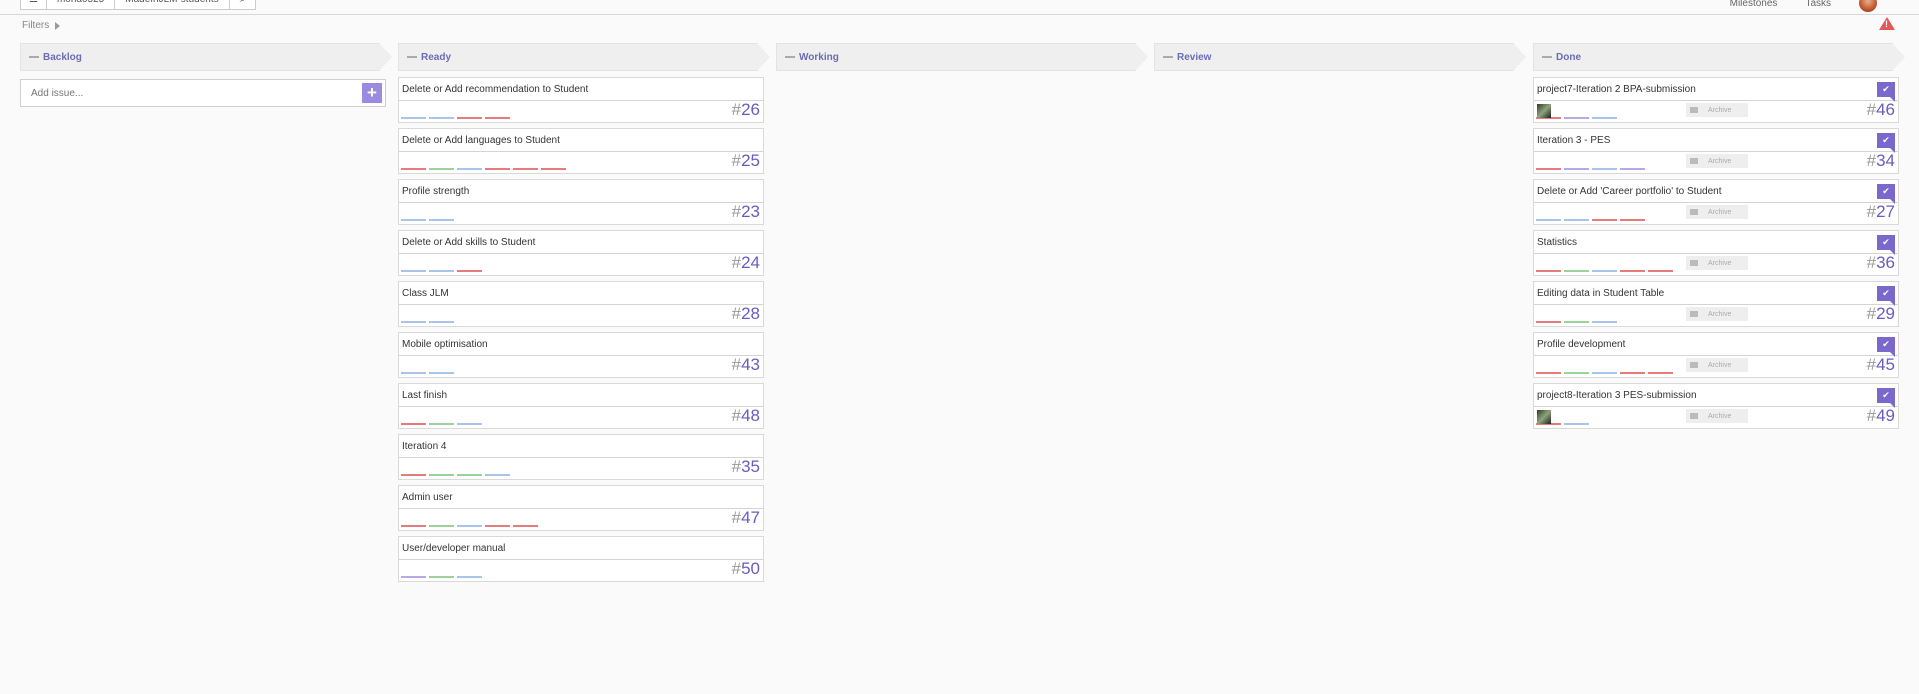 Image resolution: width=1919 pixels, height=694 pixels. Describe the element at coordinates (1818, 4) in the screenshot. I see `tasks-link: Tasks` at that location.